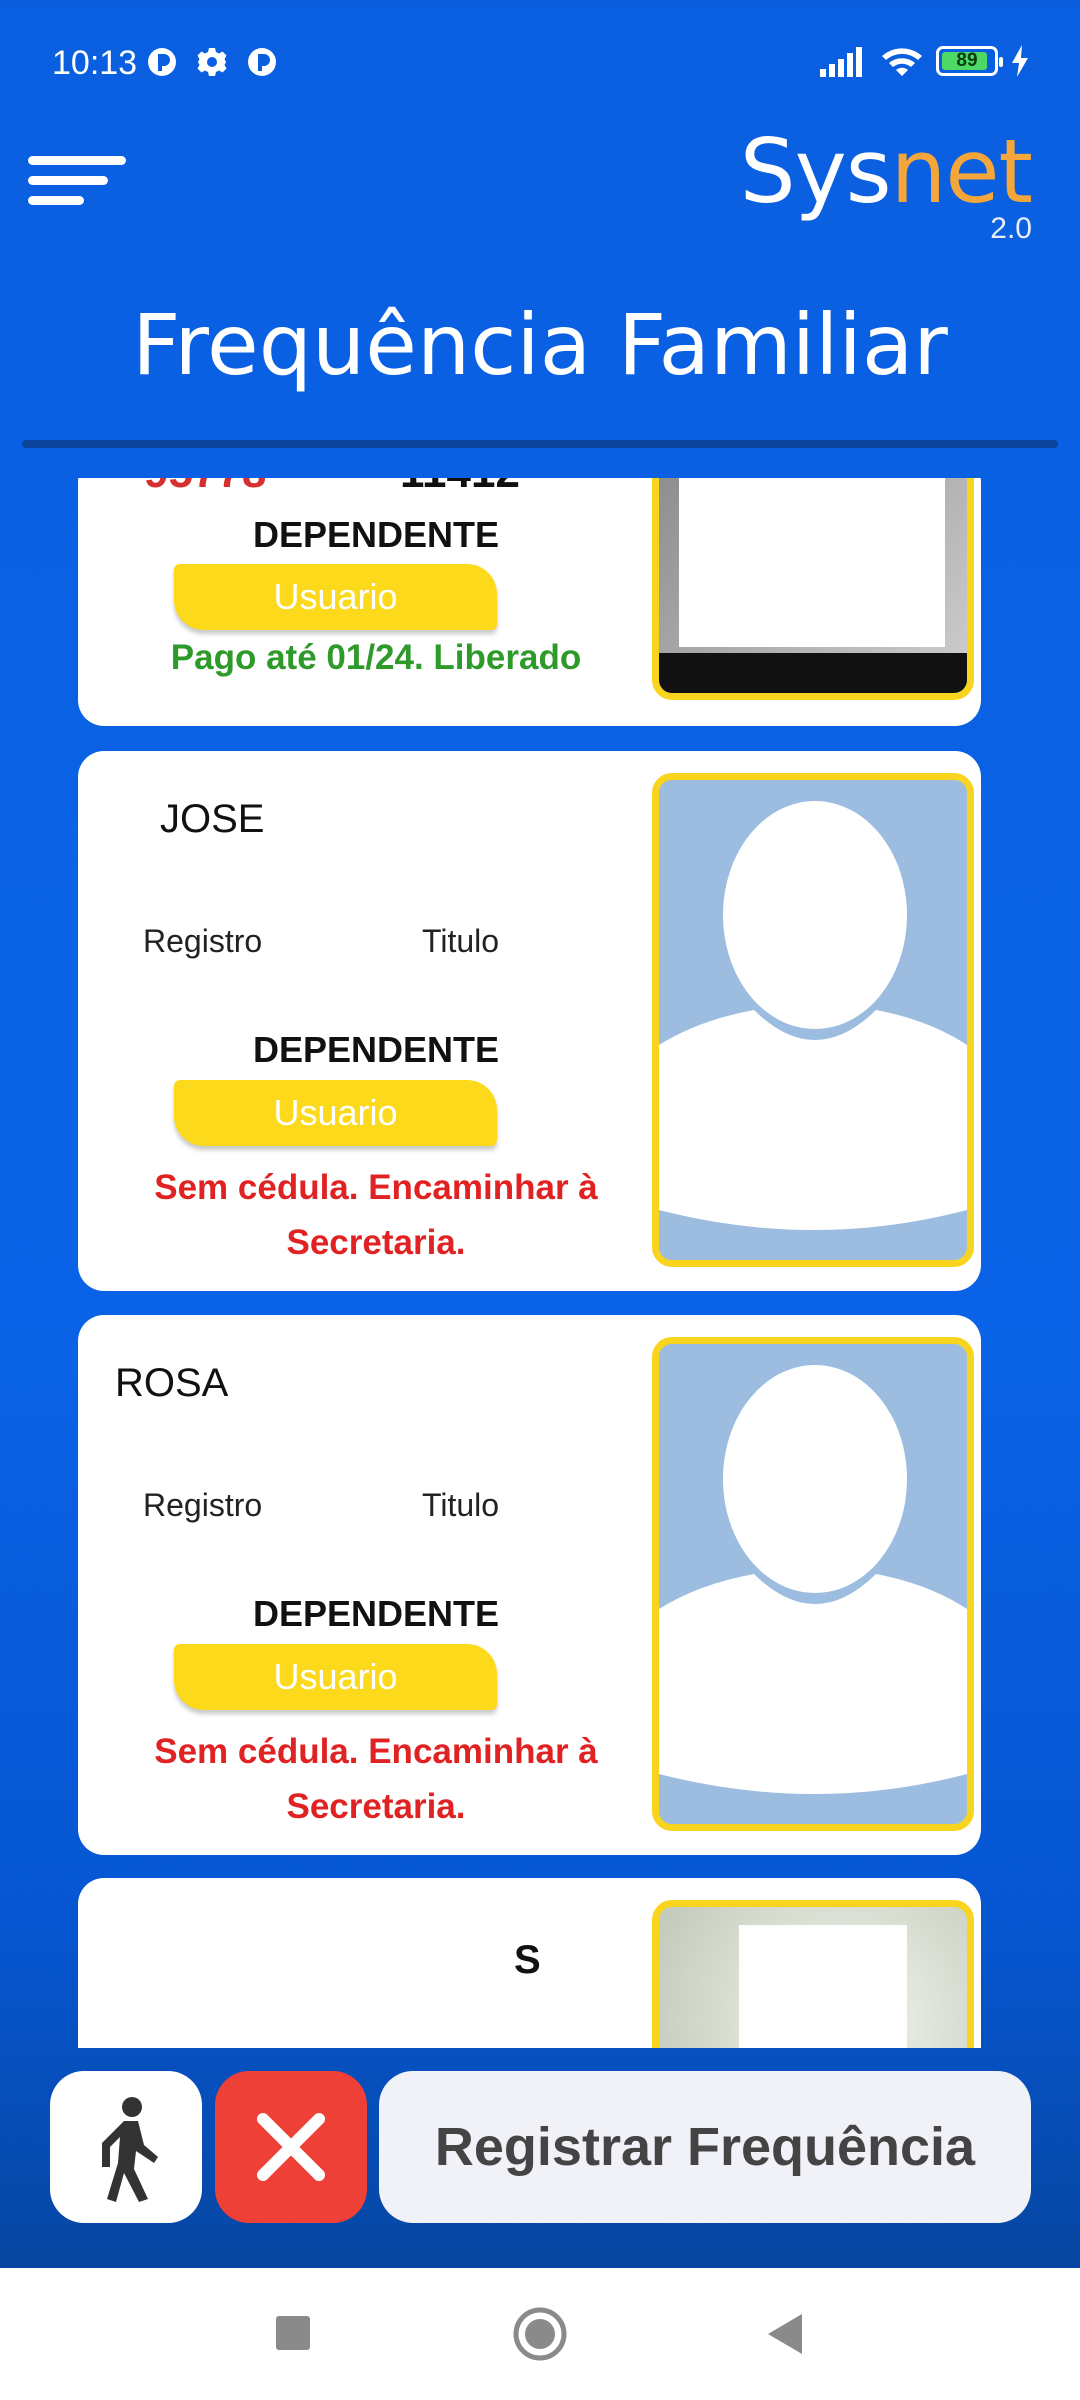  Describe the element at coordinates (172, 1383) in the screenshot. I see `member-name: ROSA` at that location.